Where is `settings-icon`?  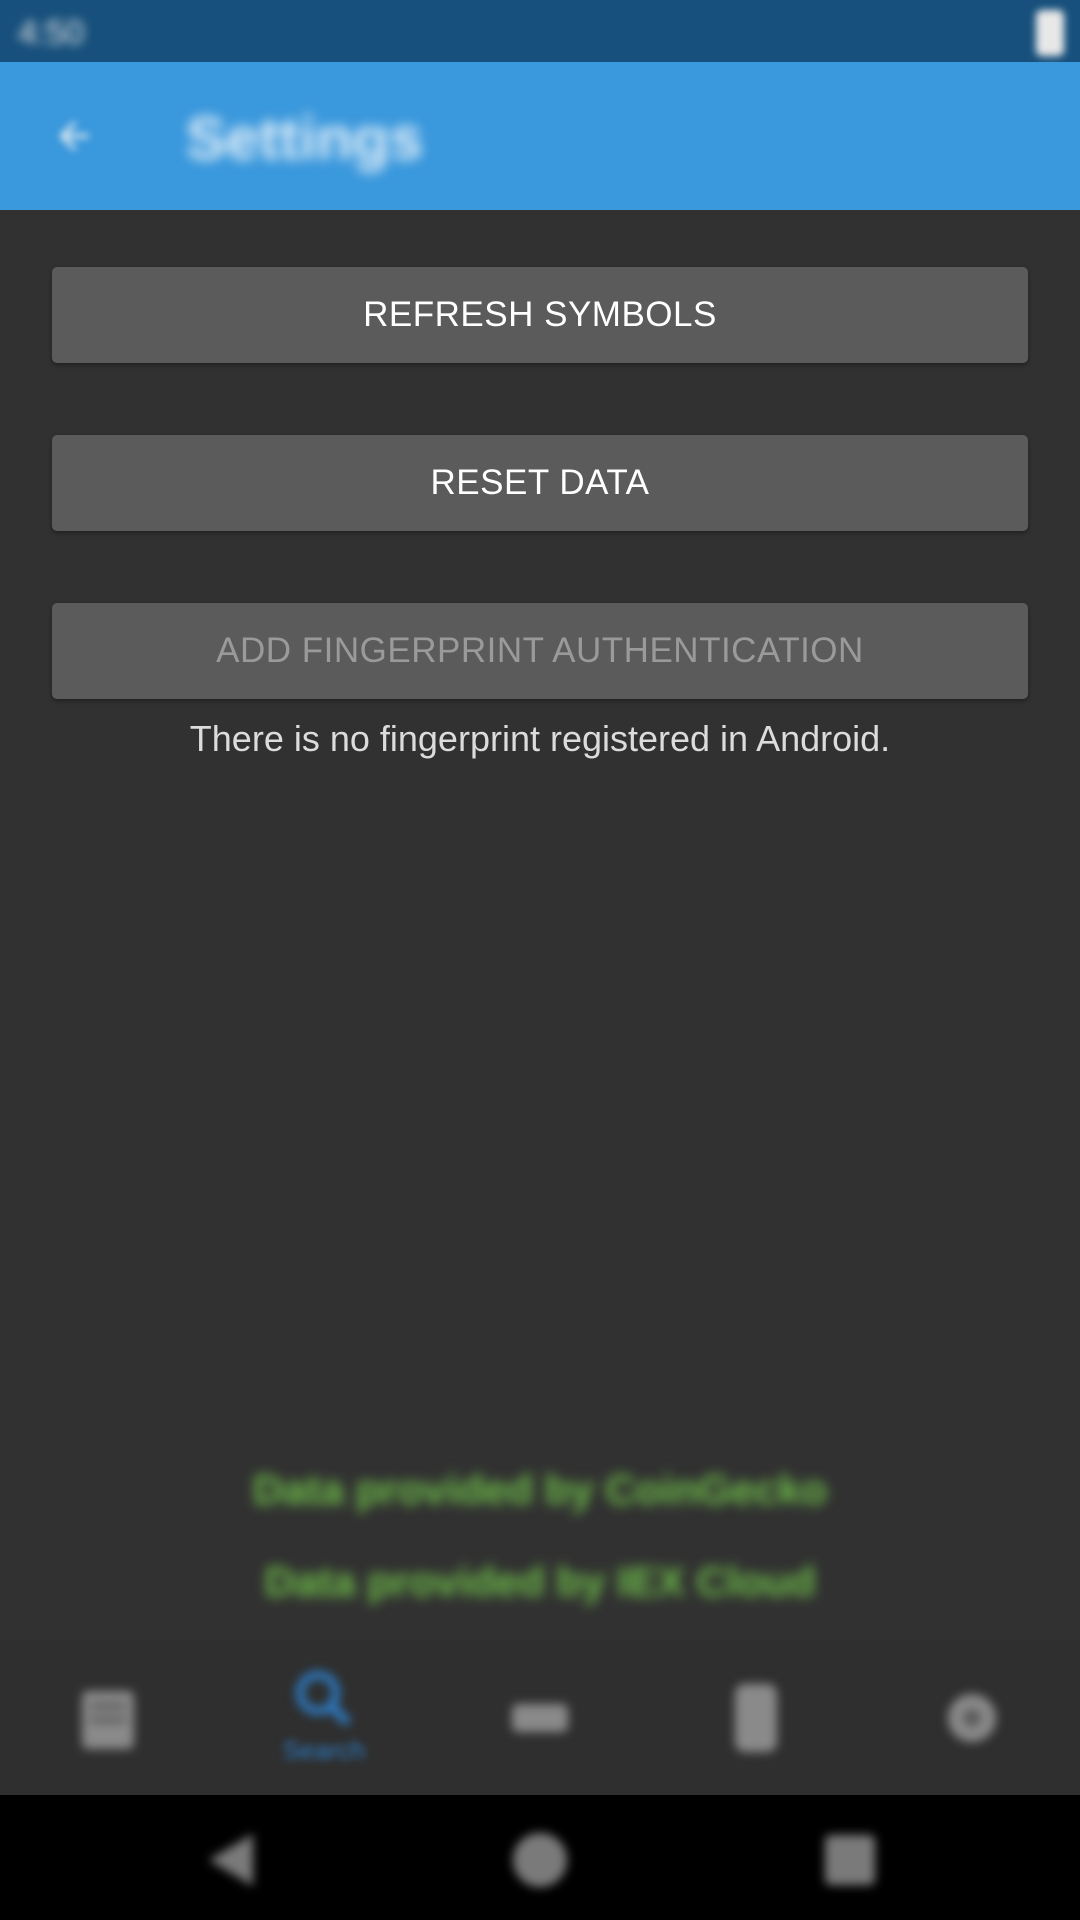
settings-icon is located at coordinates (972, 1717).